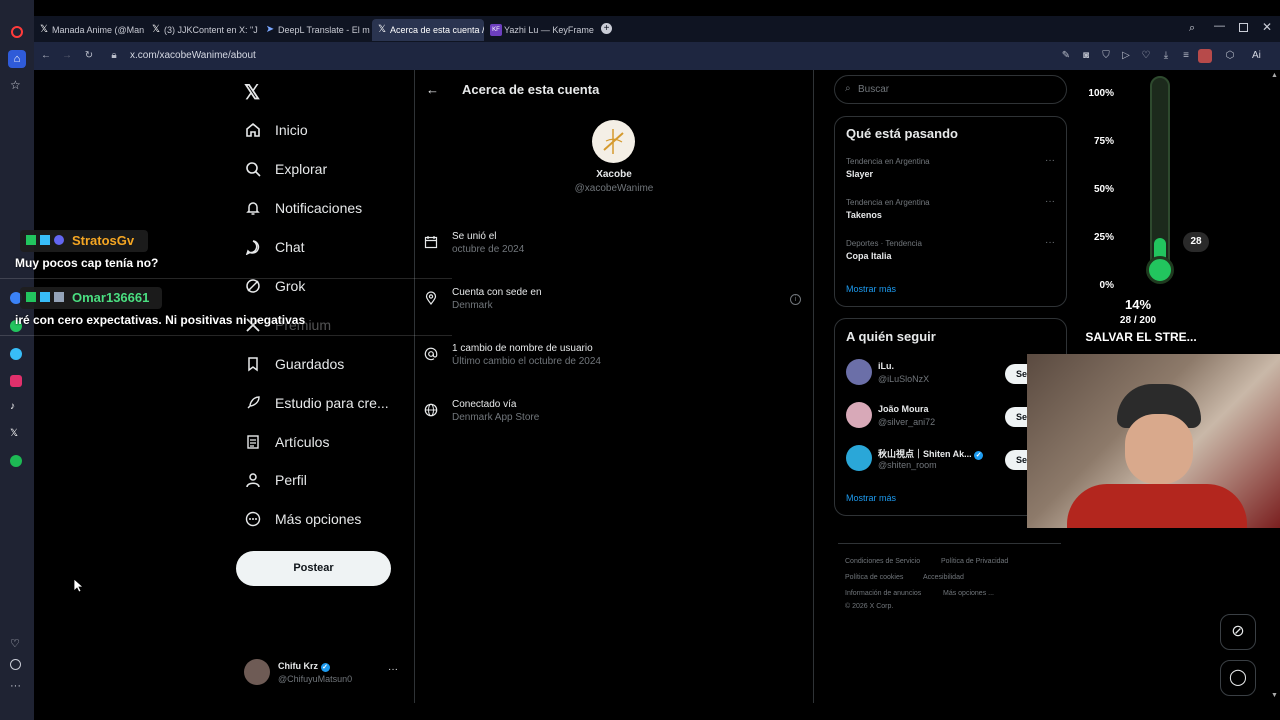 This screenshot has height=720, width=1280. Describe the element at coordinates (859, 174) in the screenshot. I see `trend-name: Slayer` at that location.